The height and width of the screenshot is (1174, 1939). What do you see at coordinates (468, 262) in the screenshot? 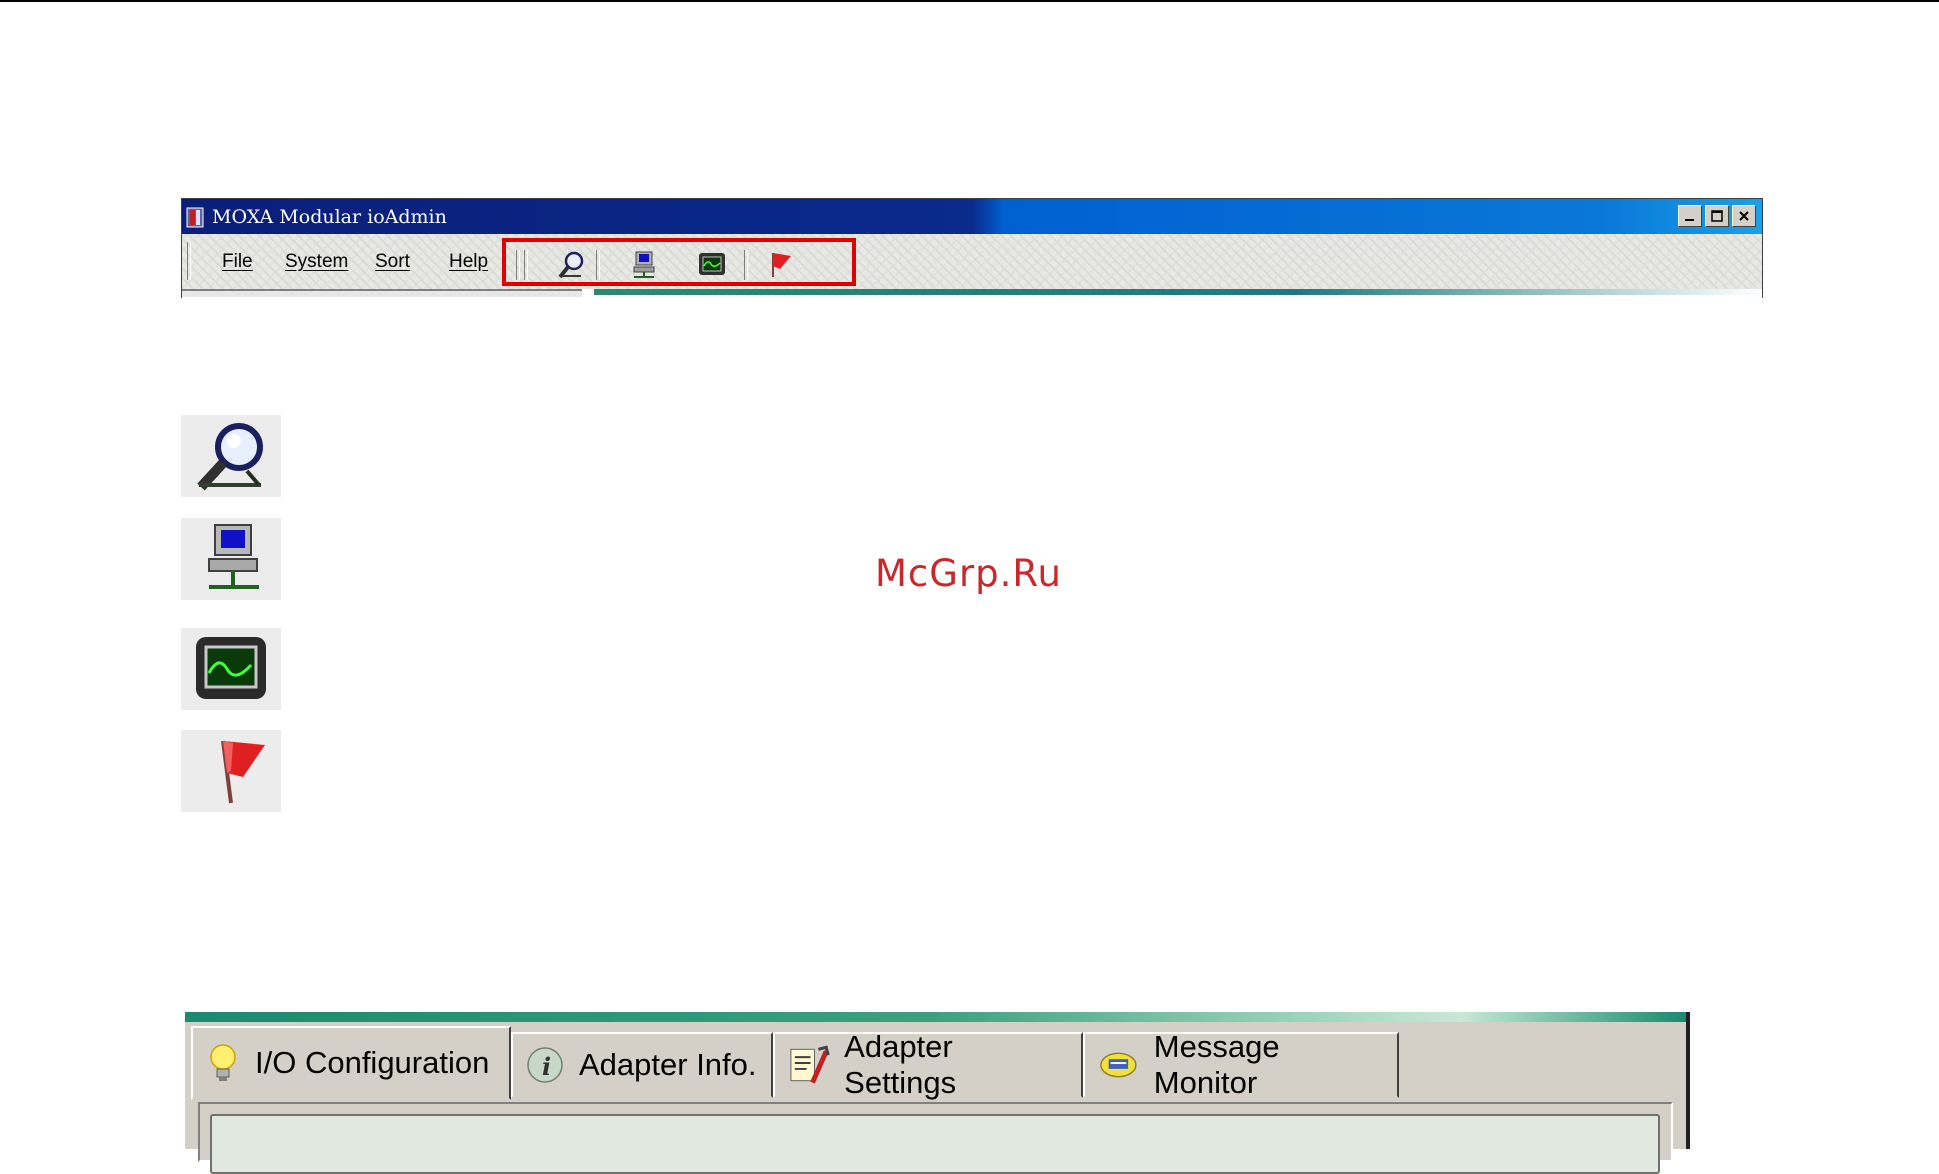
I see `menu-help: Help` at bounding box center [468, 262].